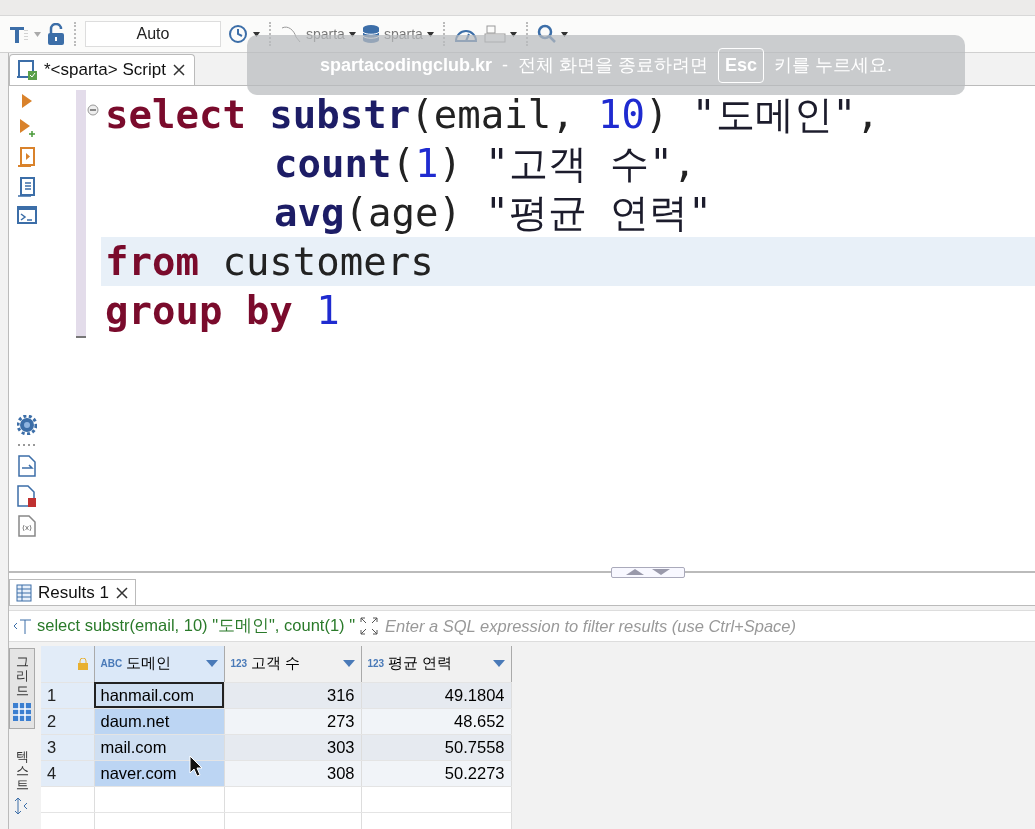 The image size is (1035, 829). I want to click on script-run-icon, so click(27, 157).